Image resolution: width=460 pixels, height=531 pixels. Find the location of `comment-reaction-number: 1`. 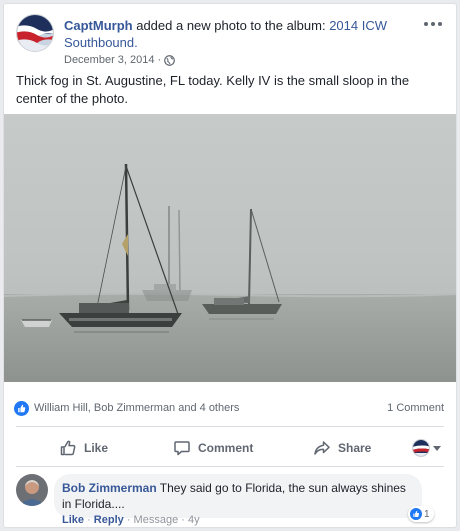

comment-reaction-number: 1 is located at coordinates (427, 514).